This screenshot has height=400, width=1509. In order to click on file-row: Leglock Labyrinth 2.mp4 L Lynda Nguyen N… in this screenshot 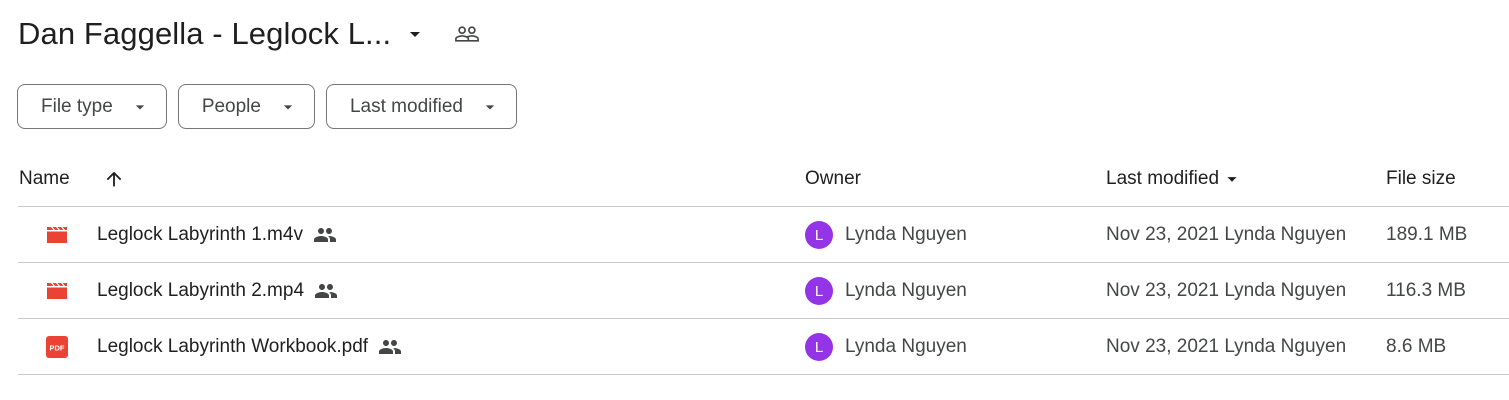, I will do `click(763, 291)`.